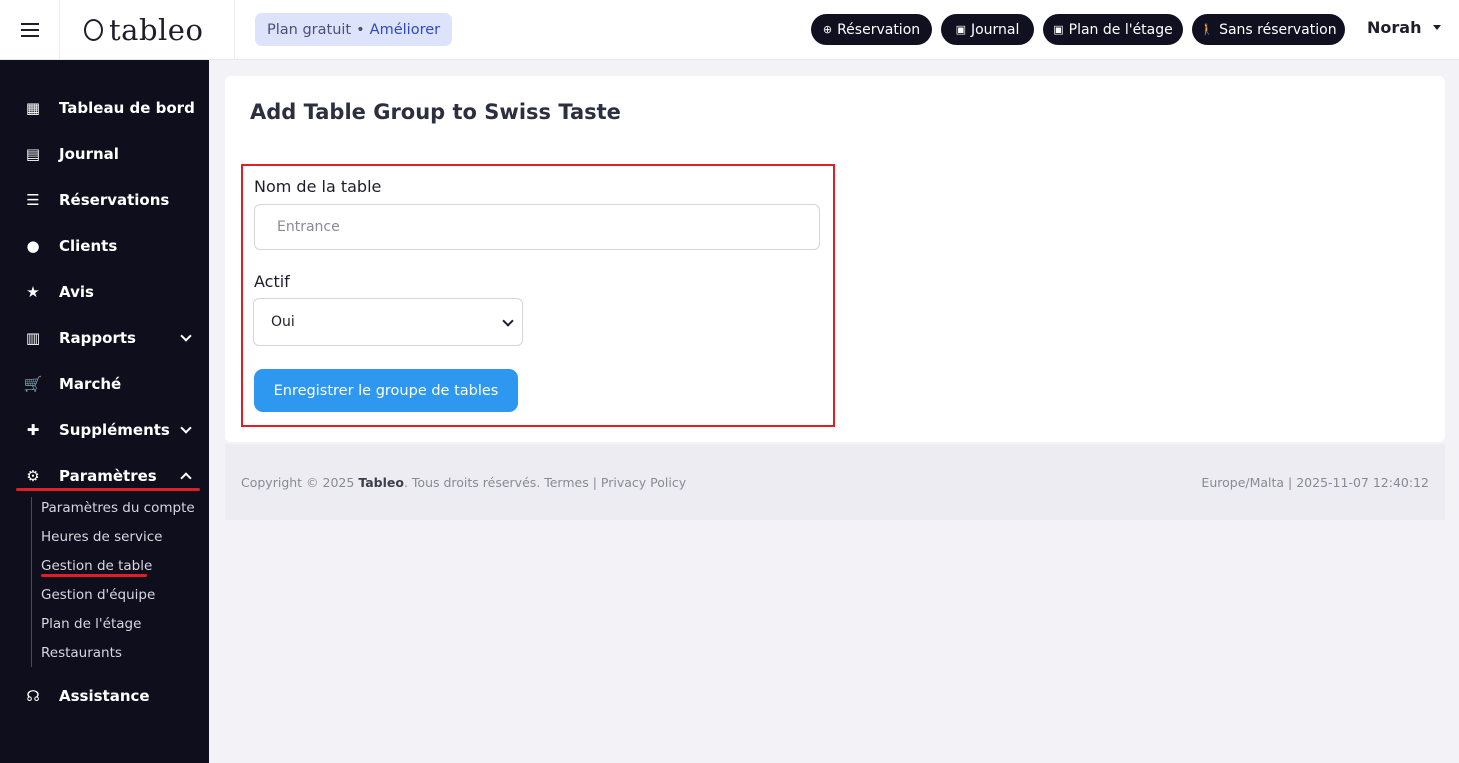  I want to click on book-icon: ▤, so click(33, 154).